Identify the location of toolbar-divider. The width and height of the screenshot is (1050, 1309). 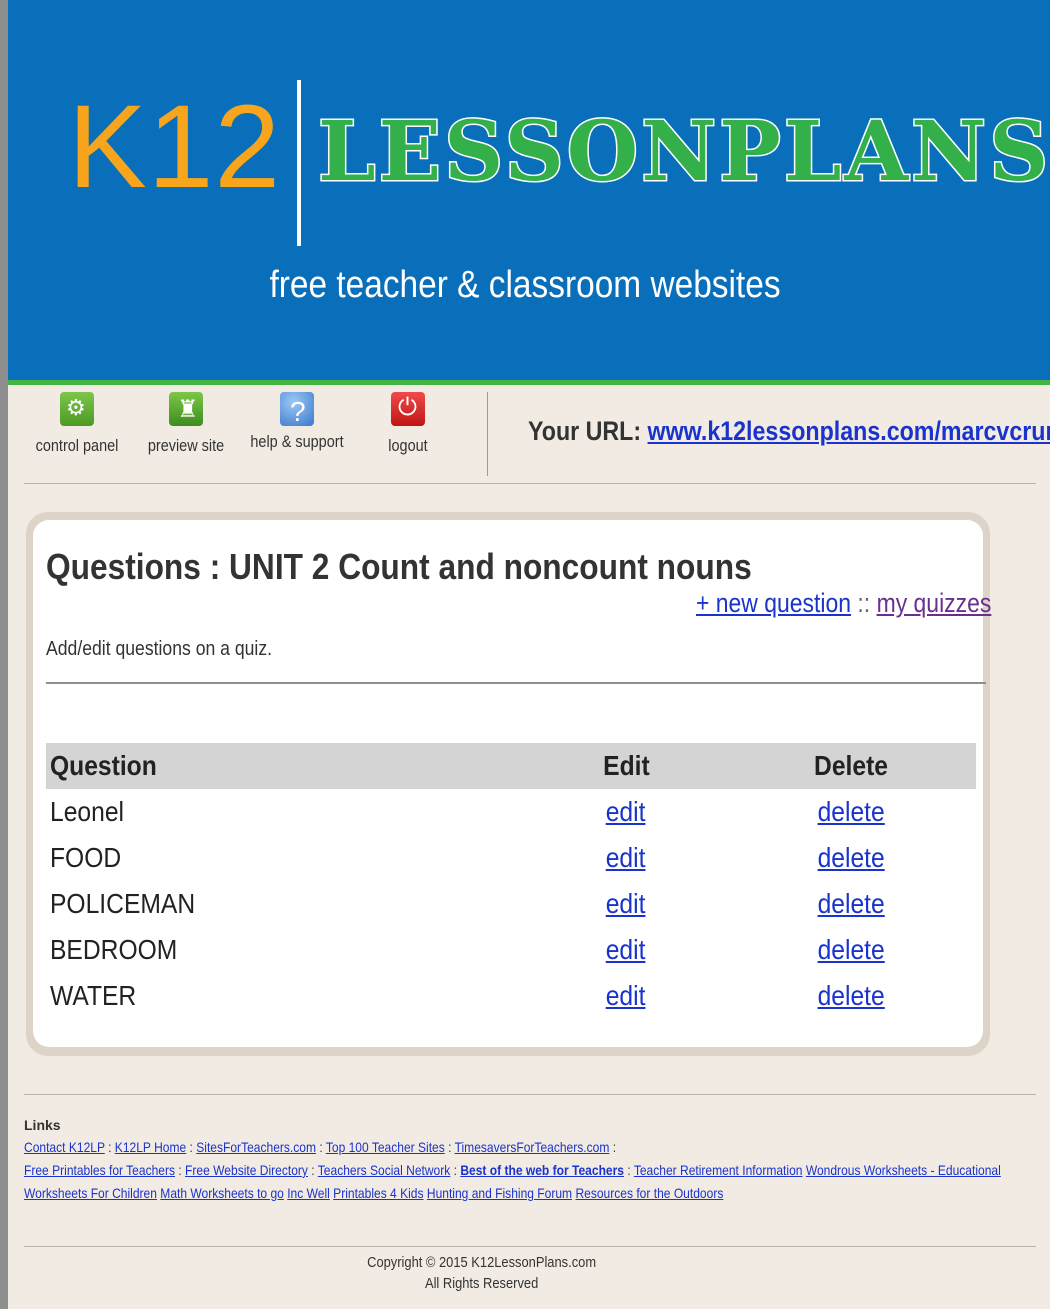
(487, 434).